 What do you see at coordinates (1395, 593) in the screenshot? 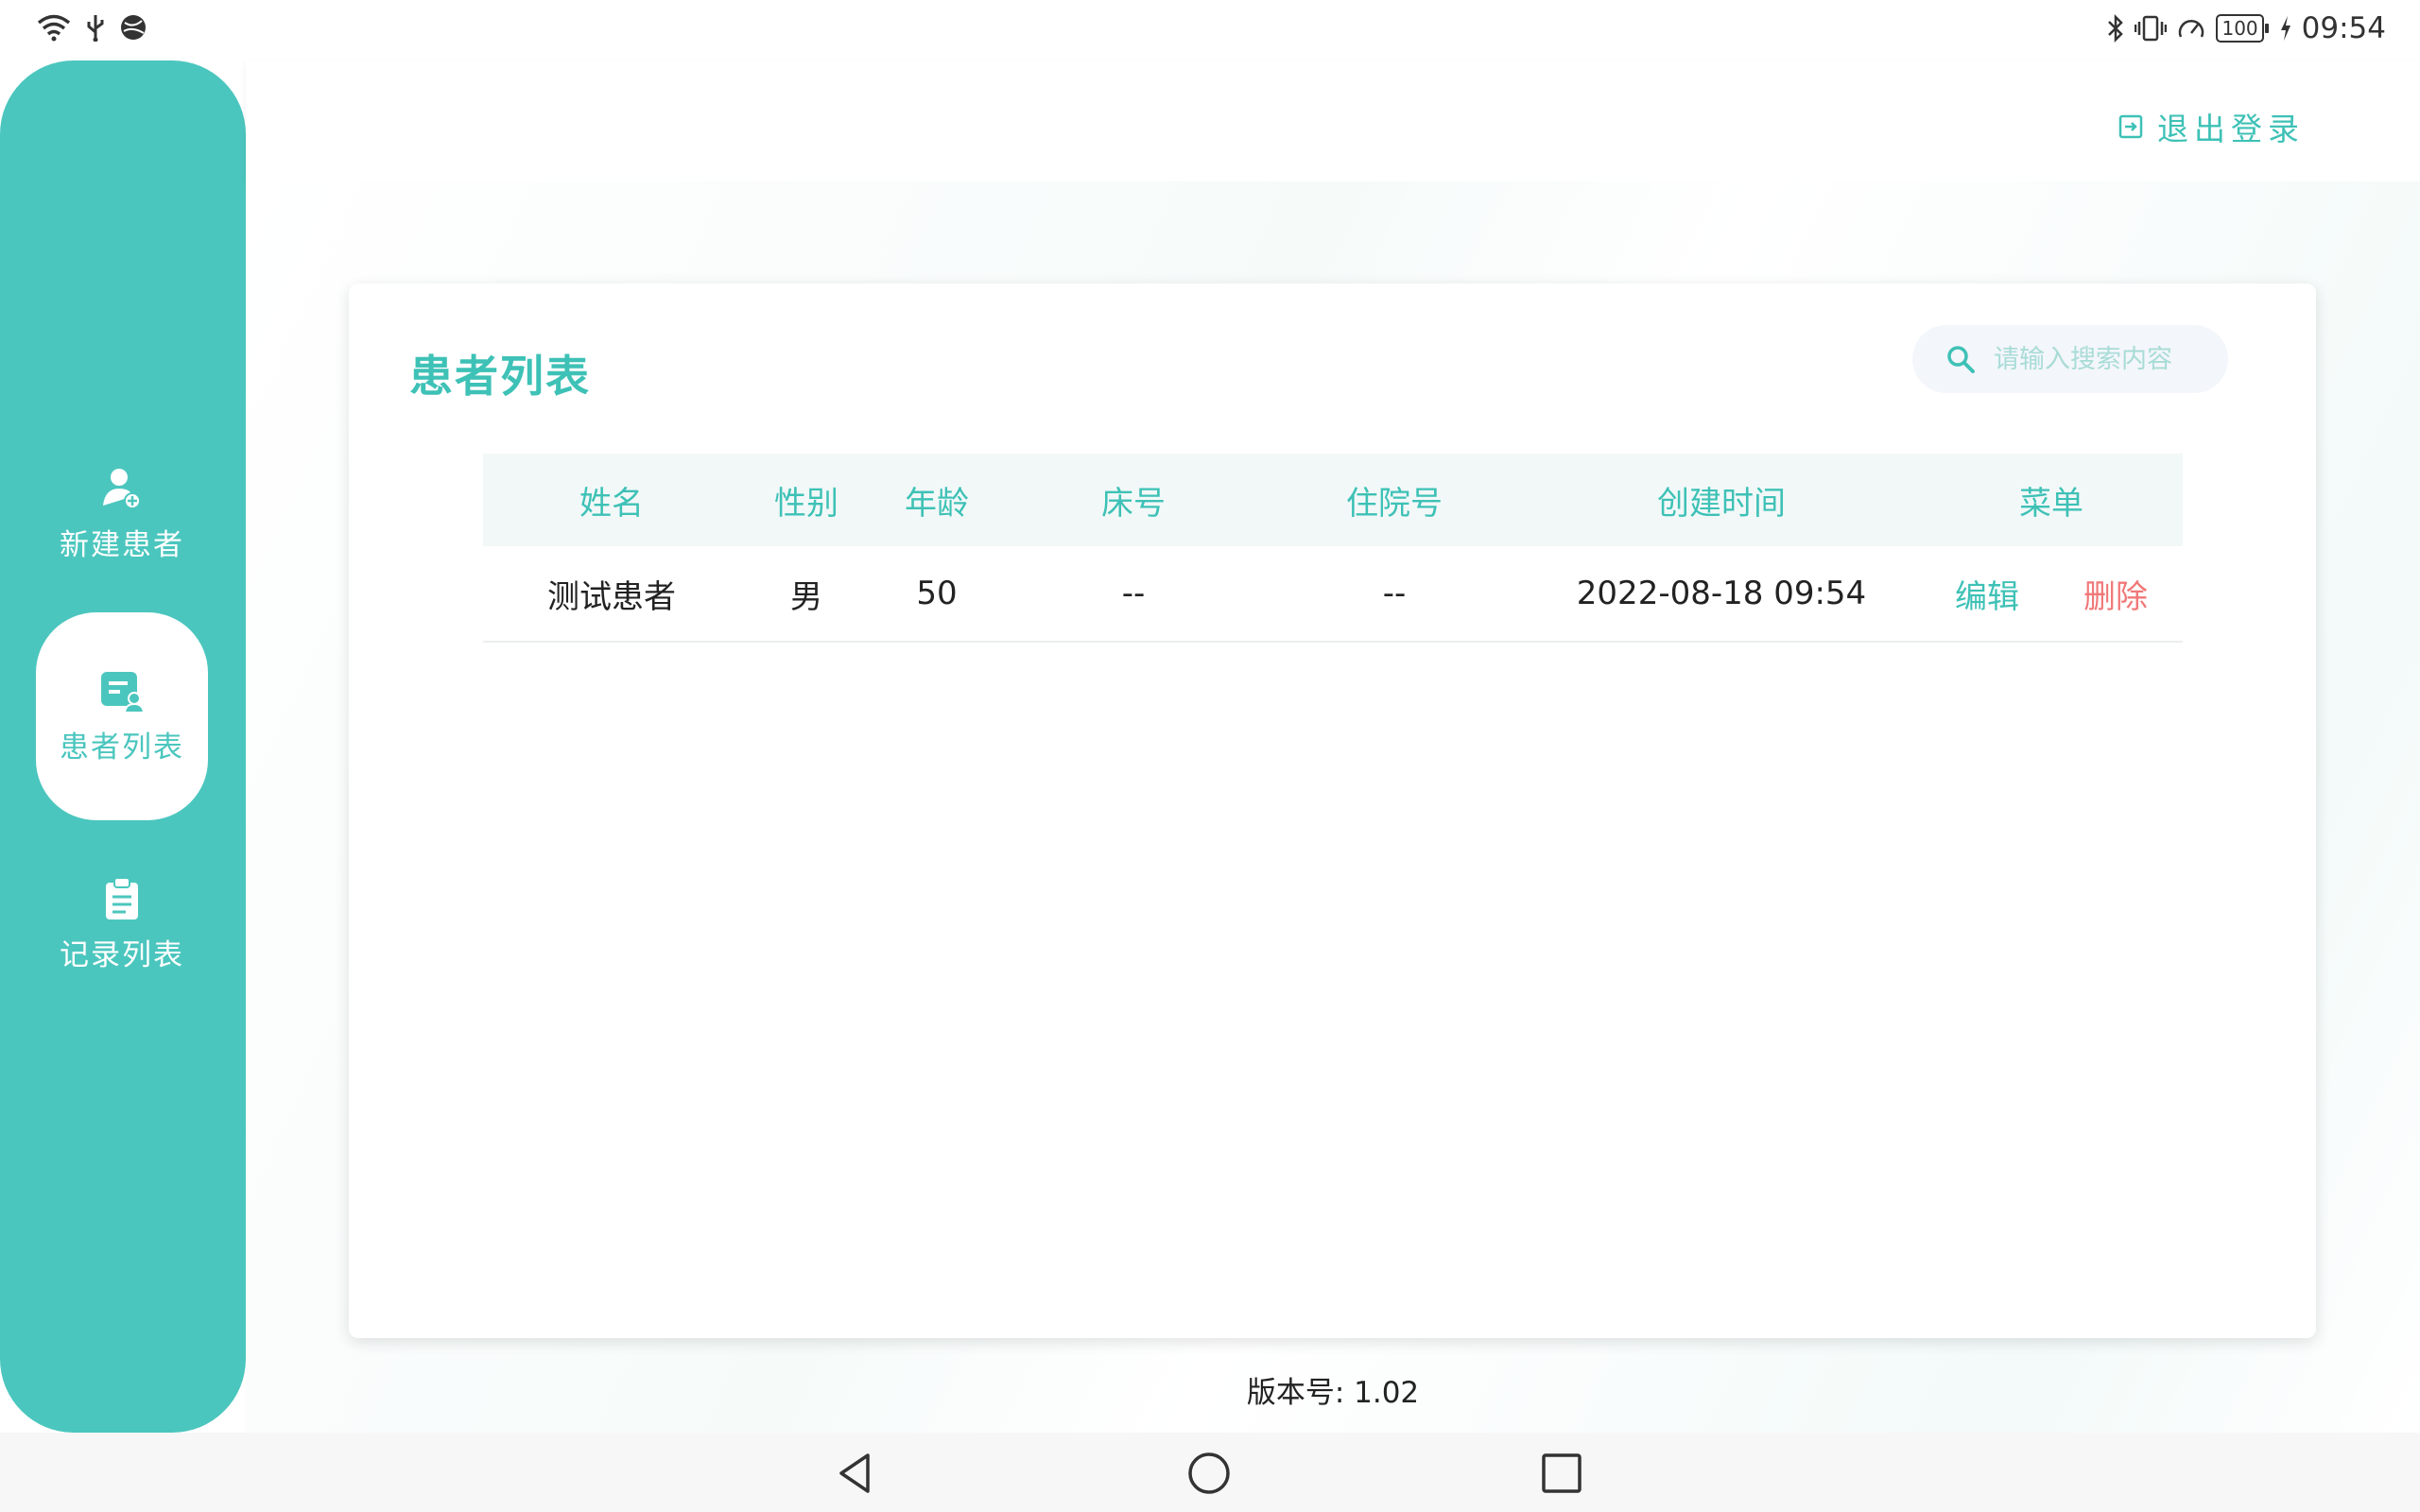
I see `cell-admission-no: --` at bounding box center [1395, 593].